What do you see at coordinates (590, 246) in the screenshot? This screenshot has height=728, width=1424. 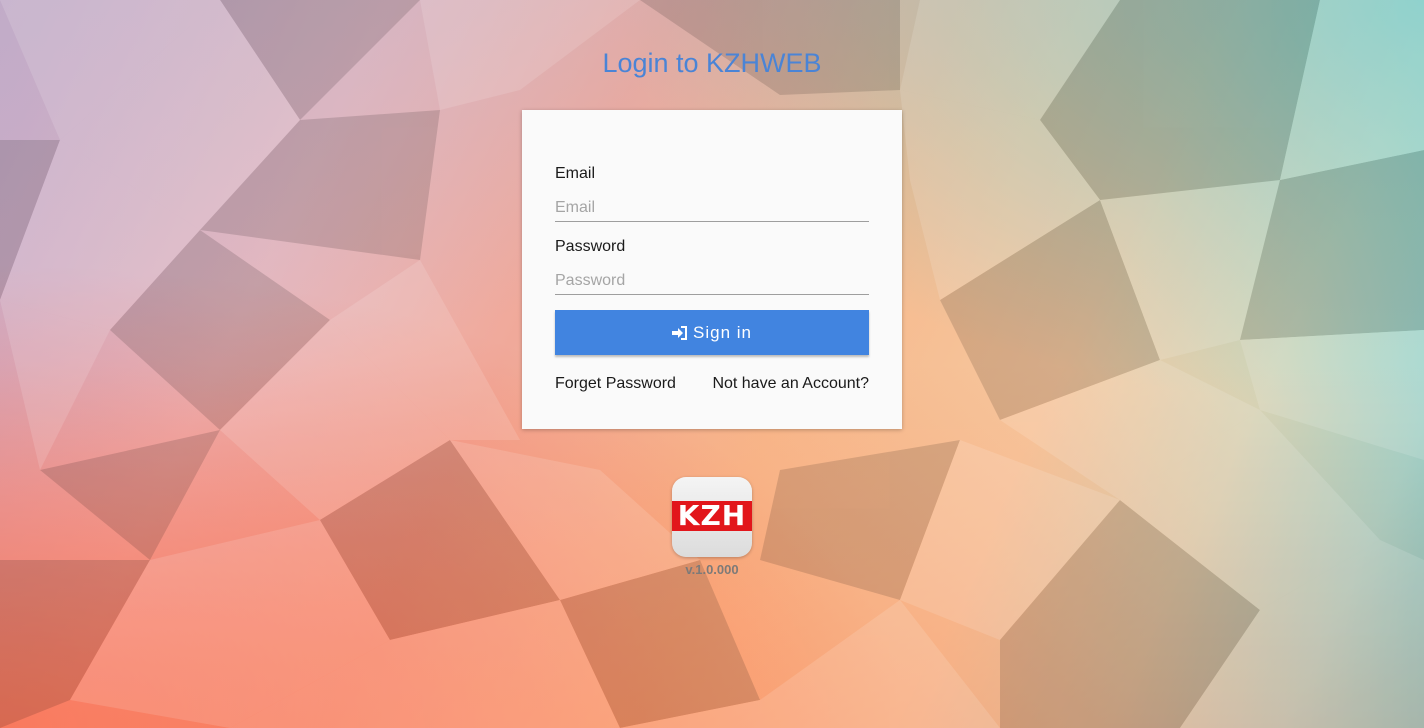 I see `password-label: Password` at bounding box center [590, 246].